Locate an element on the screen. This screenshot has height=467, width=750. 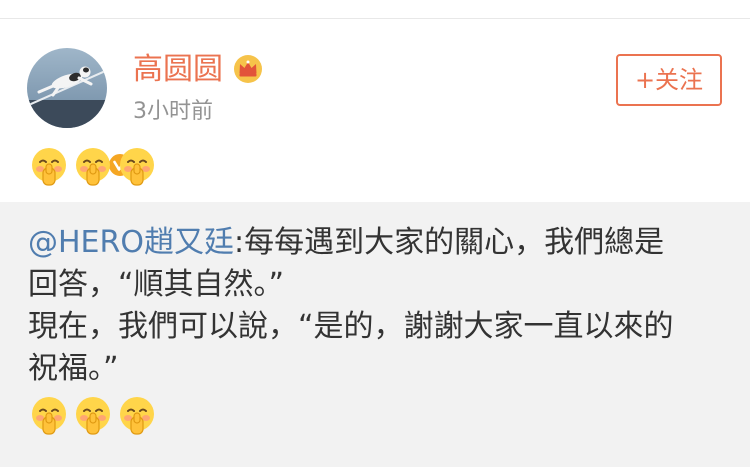
follow-button: +关注 is located at coordinates (669, 80).